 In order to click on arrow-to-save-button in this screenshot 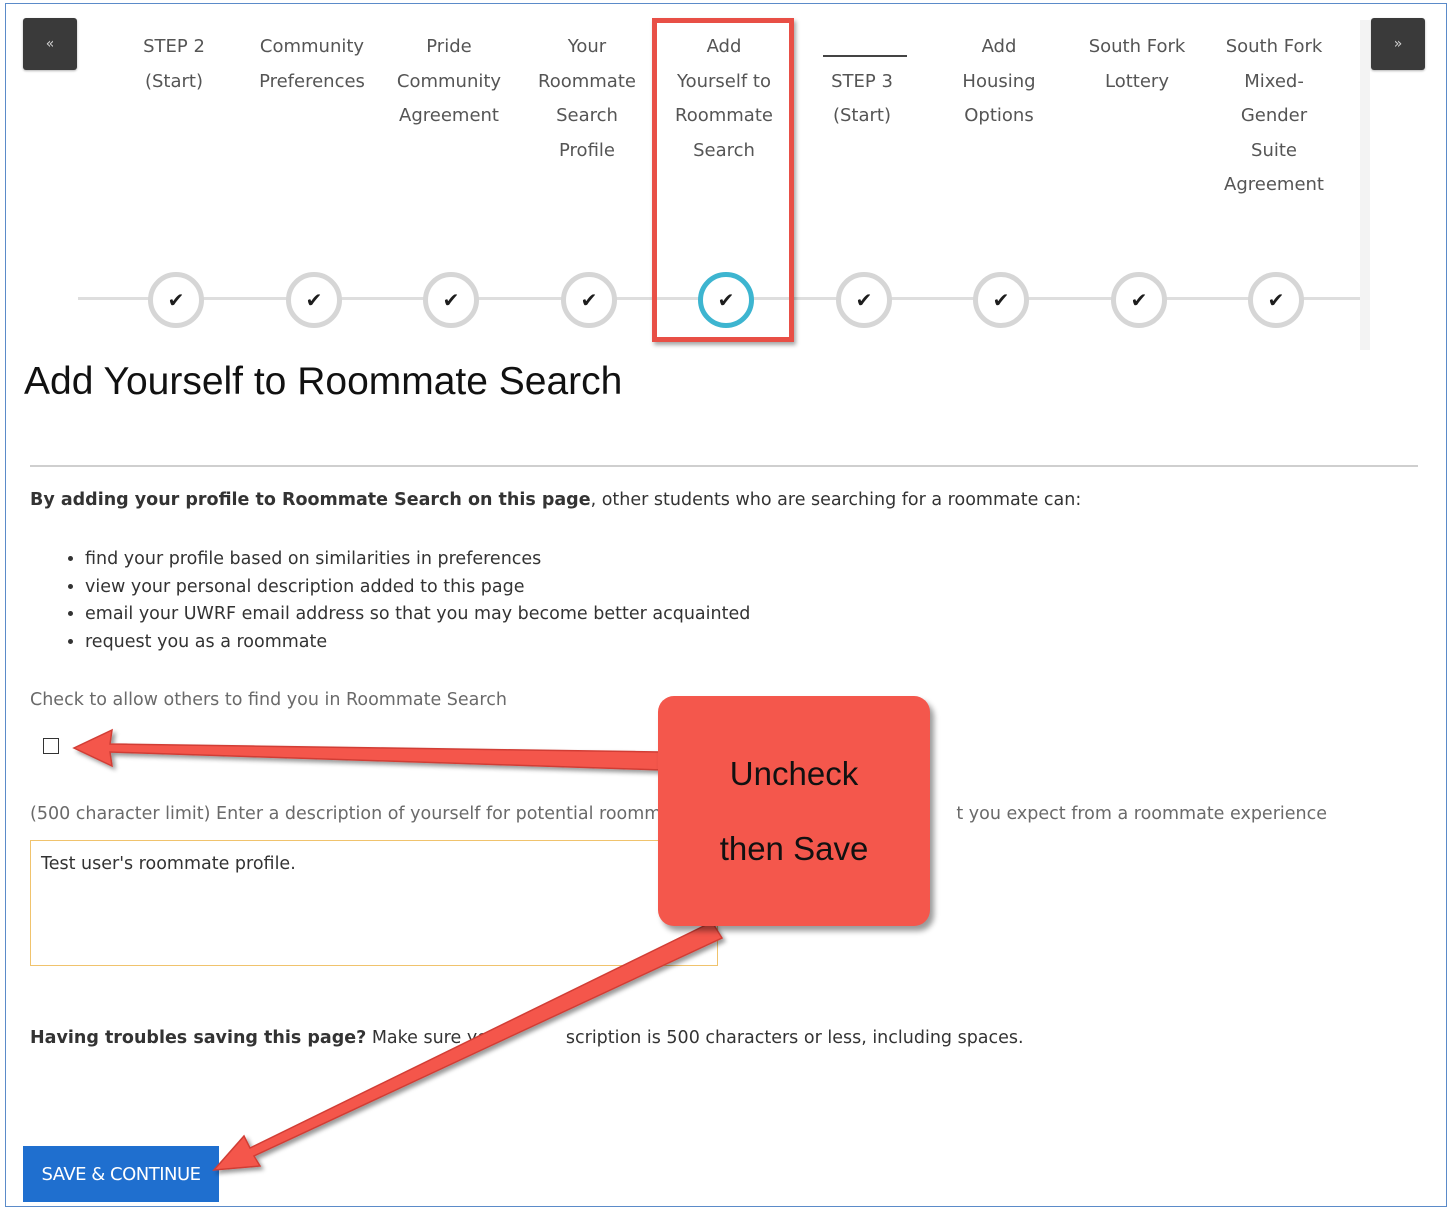, I will do `click(468, 1046)`.